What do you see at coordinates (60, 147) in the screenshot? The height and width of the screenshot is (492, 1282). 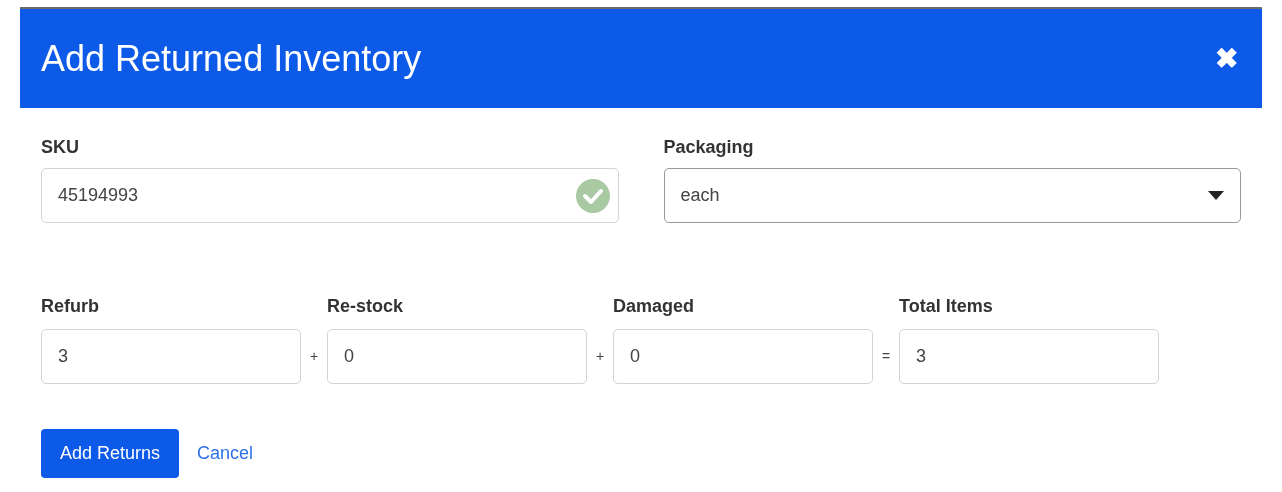 I see `field-label: SKU` at bounding box center [60, 147].